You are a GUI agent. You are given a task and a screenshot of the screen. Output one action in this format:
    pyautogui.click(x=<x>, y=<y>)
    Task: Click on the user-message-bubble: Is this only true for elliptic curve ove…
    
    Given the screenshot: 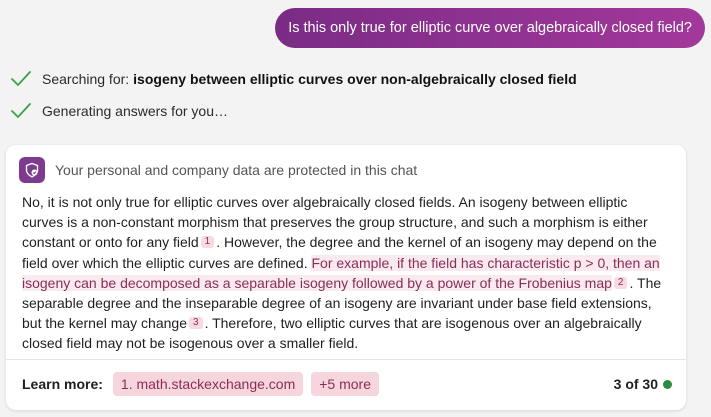 What is the action you would take?
    pyautogui.click(x=490, y=28)
    